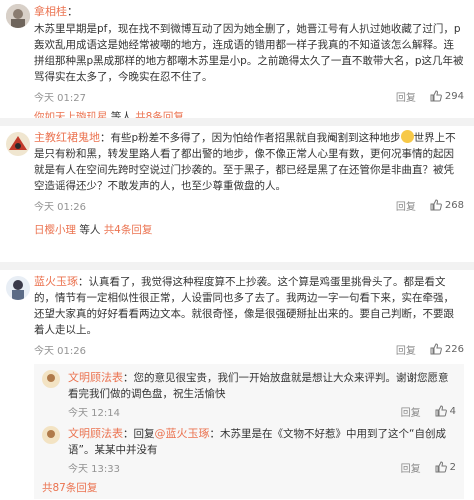  I want to click on reply-summary-user: 日樱小理, so click(55, 230).